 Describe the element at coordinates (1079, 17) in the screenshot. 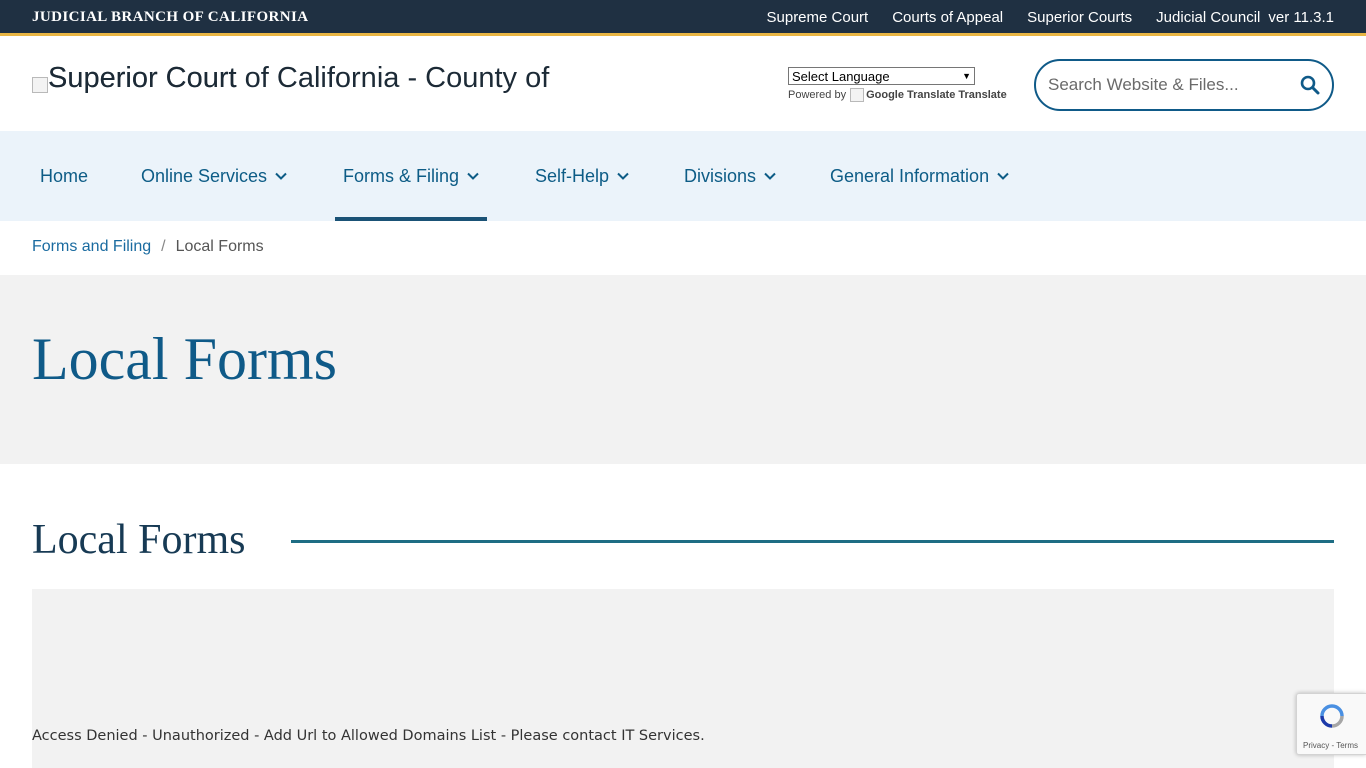

I see `top-link-superior-courts: Superior Courts` at that location.